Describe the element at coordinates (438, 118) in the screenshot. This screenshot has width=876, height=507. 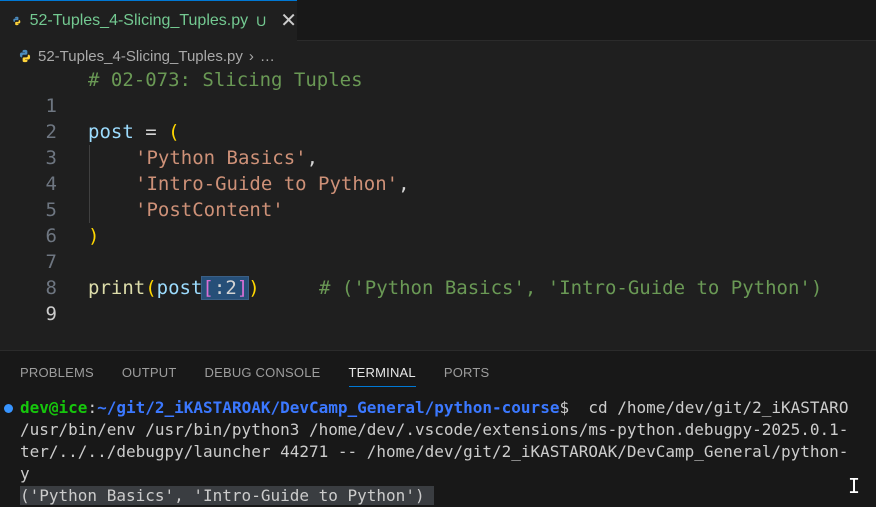
I see `code-line: 2` at that location.